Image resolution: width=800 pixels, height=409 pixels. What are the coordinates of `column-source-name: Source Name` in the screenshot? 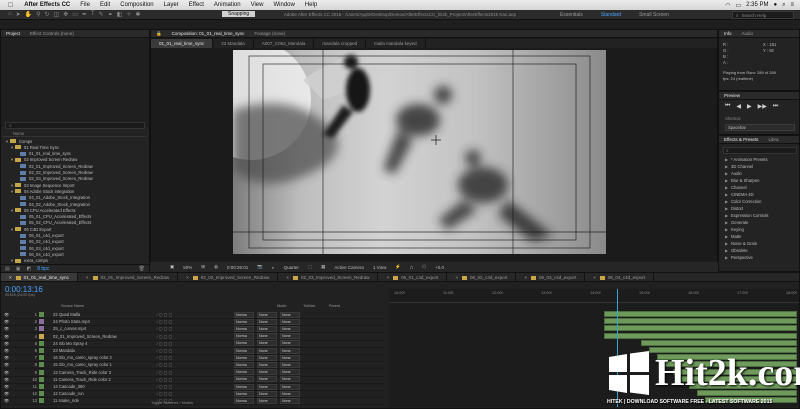 It's located at (89, 307).